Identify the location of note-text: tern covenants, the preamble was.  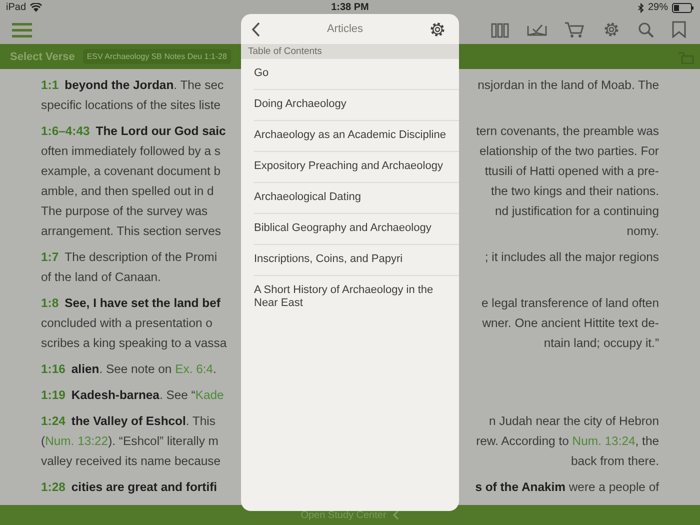
(567, 131).